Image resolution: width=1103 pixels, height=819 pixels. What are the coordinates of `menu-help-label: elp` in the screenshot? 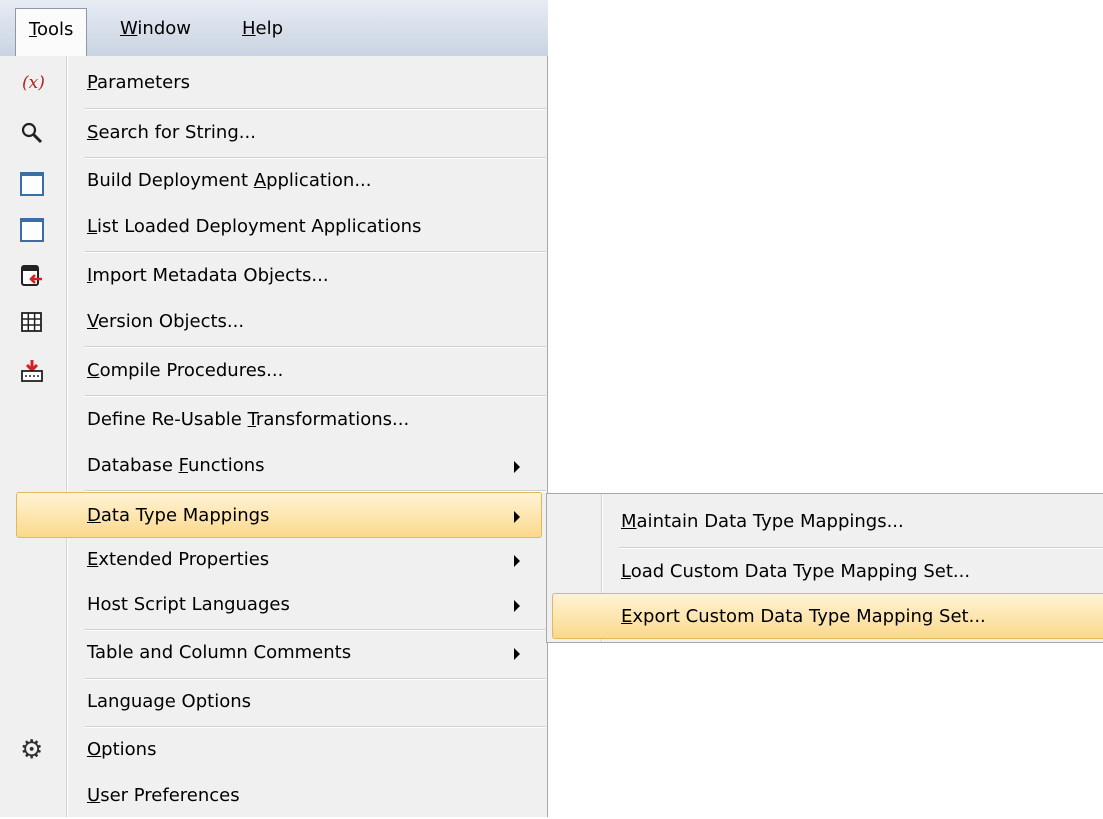 It's located at (269, 28).